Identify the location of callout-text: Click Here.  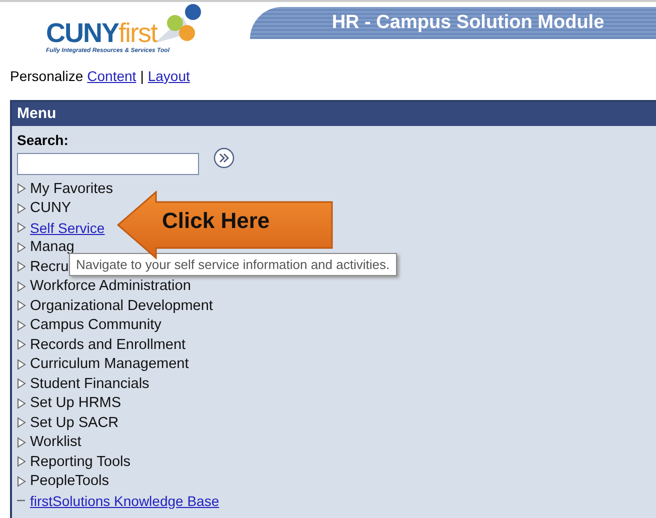
(216, 221).